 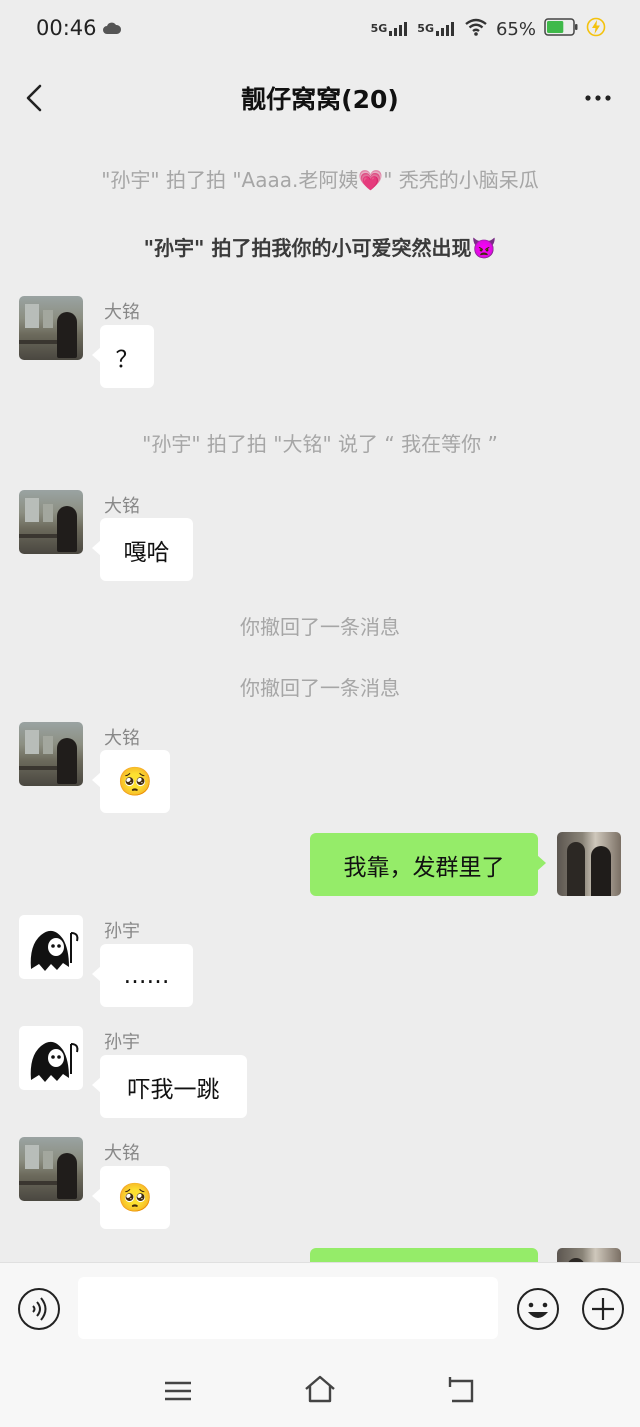 What do you see at coordinates (476, 29) in the screenshot?
I see `wifi-icon` at bounding box center [476, 29].